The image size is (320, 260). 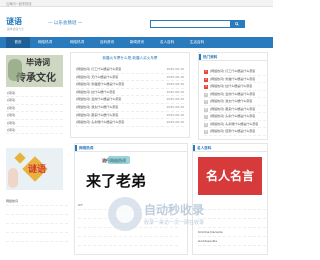 What do you see at coordinates (131, 148) in the screenshot?
I see `mid-panel-2-header: 网络热词` at bounding box center [131, 148].